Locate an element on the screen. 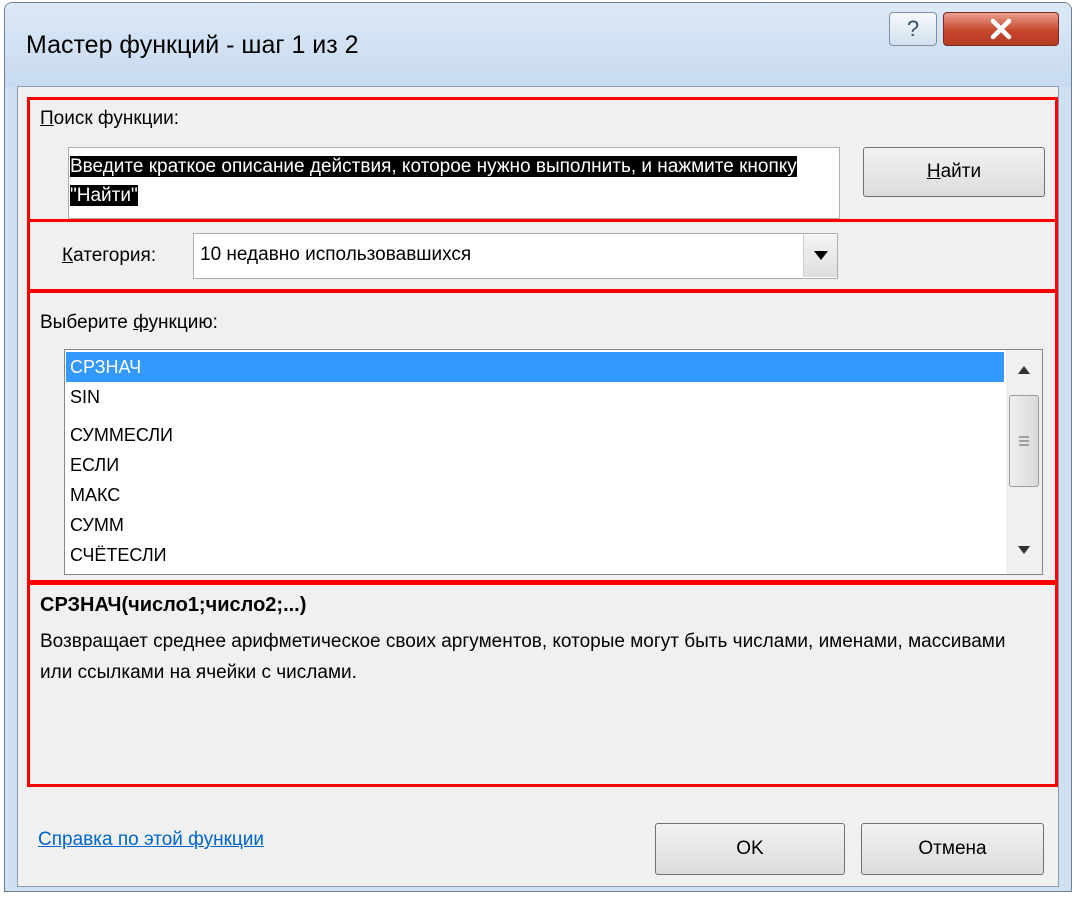  scroll-down-button is located at coordinates (1024, 550).